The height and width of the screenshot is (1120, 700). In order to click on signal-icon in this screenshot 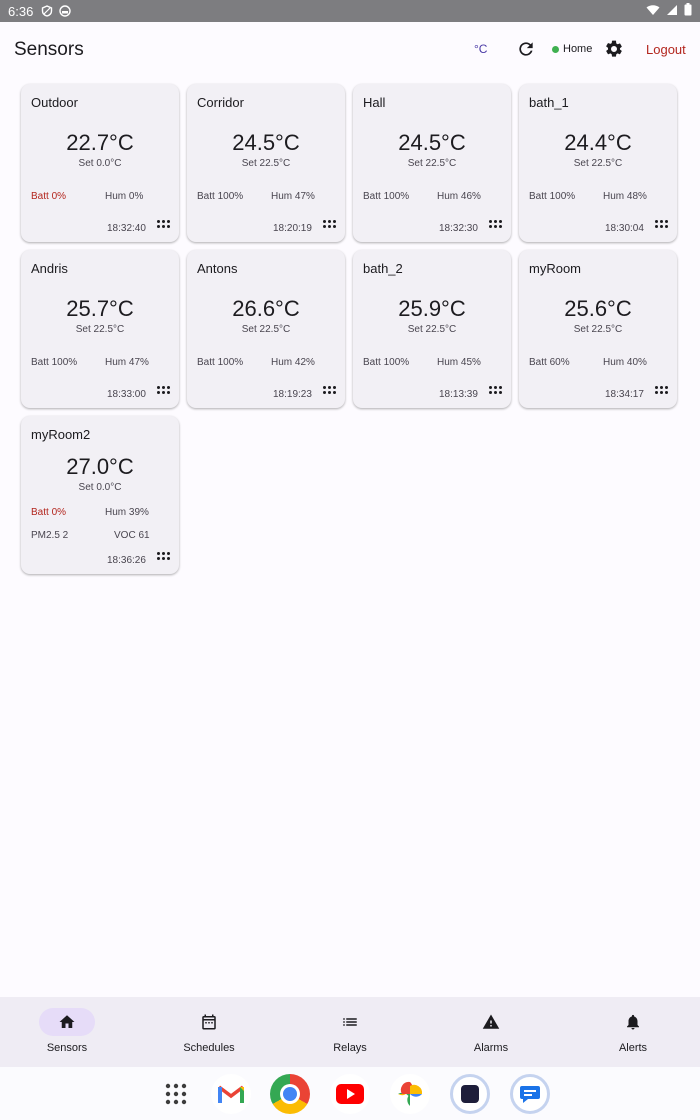, I will do `click(672, 11)`.